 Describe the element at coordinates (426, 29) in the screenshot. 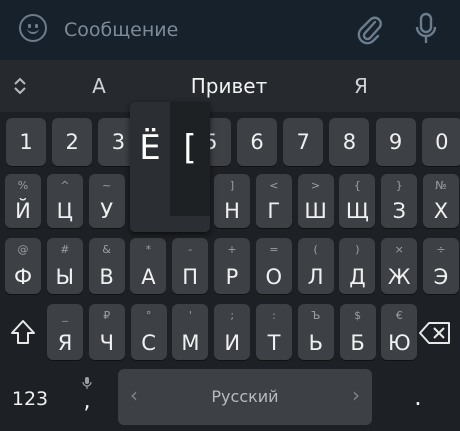

I see `microphone-icon` at that location.